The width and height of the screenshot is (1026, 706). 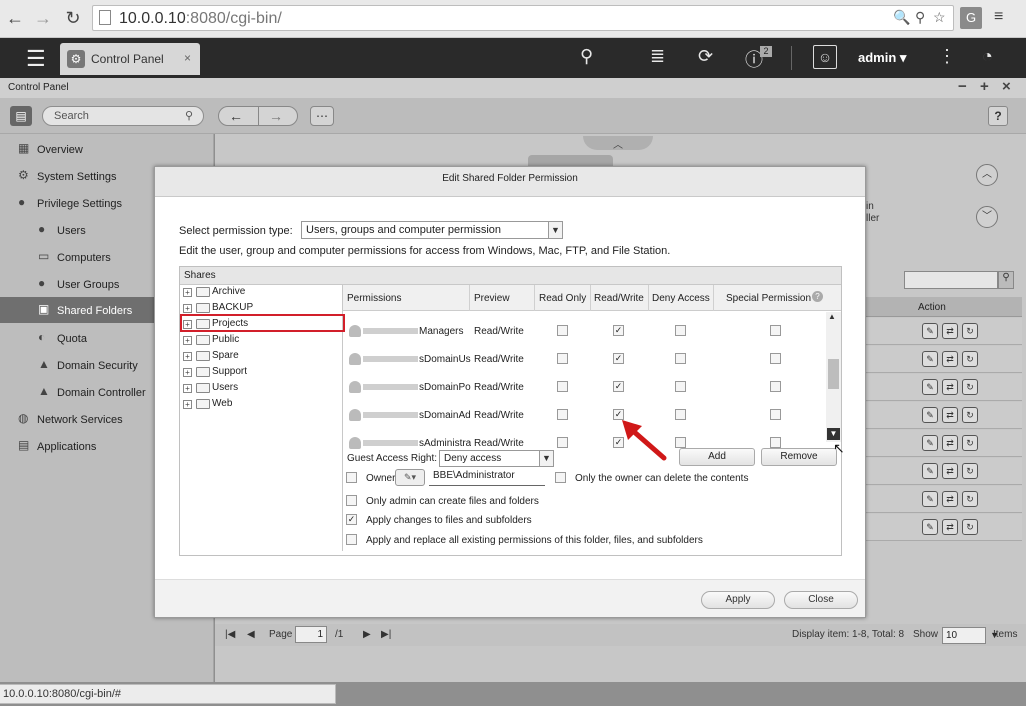 What do you see at coordinates (263, 404) in the screenshot?
I see `tree-node-web: + Web` at bounding box center [263, 404].